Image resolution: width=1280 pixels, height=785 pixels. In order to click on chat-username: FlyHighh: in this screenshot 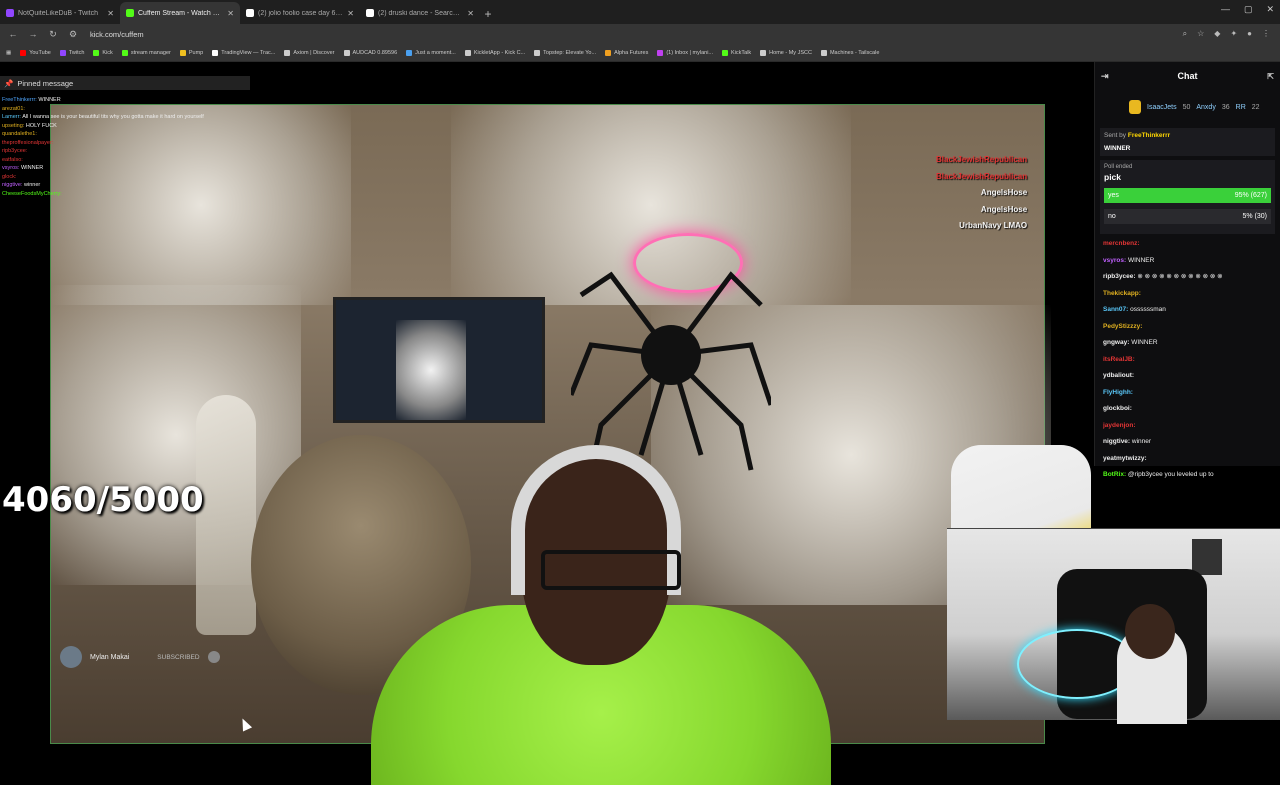, I will do `click(1118, 392)`.